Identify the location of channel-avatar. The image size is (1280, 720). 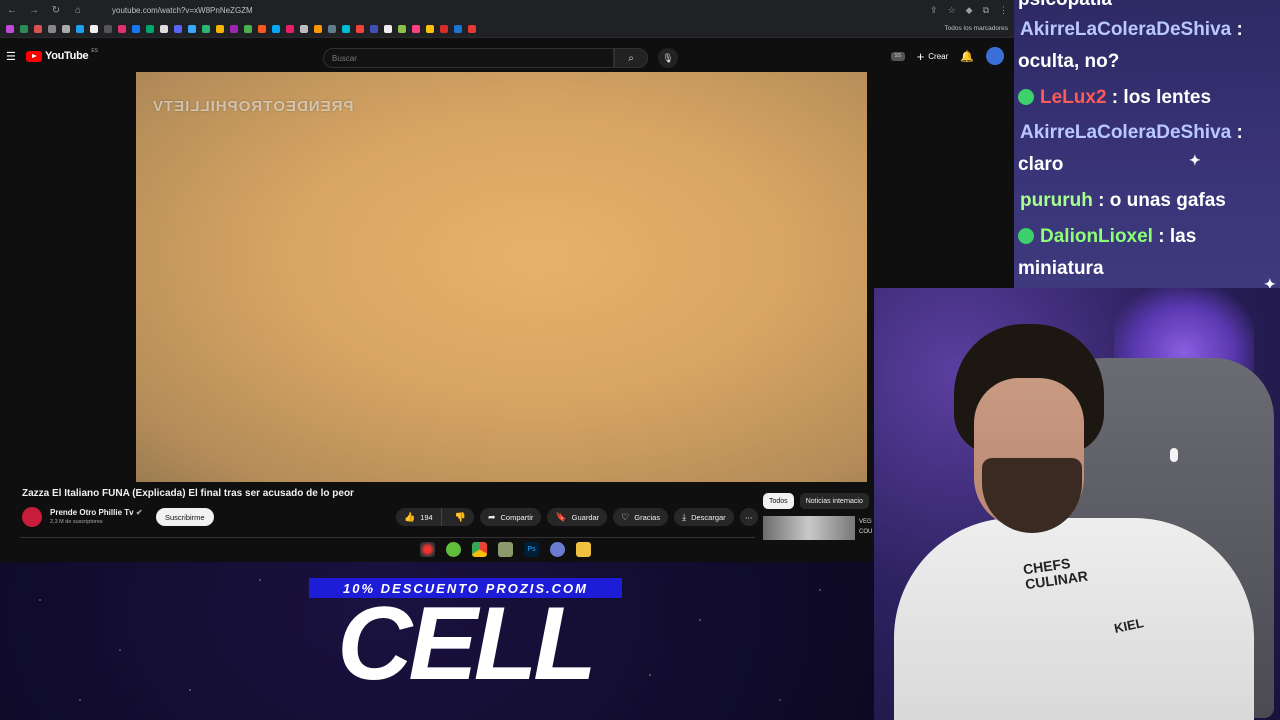
(32, 517).